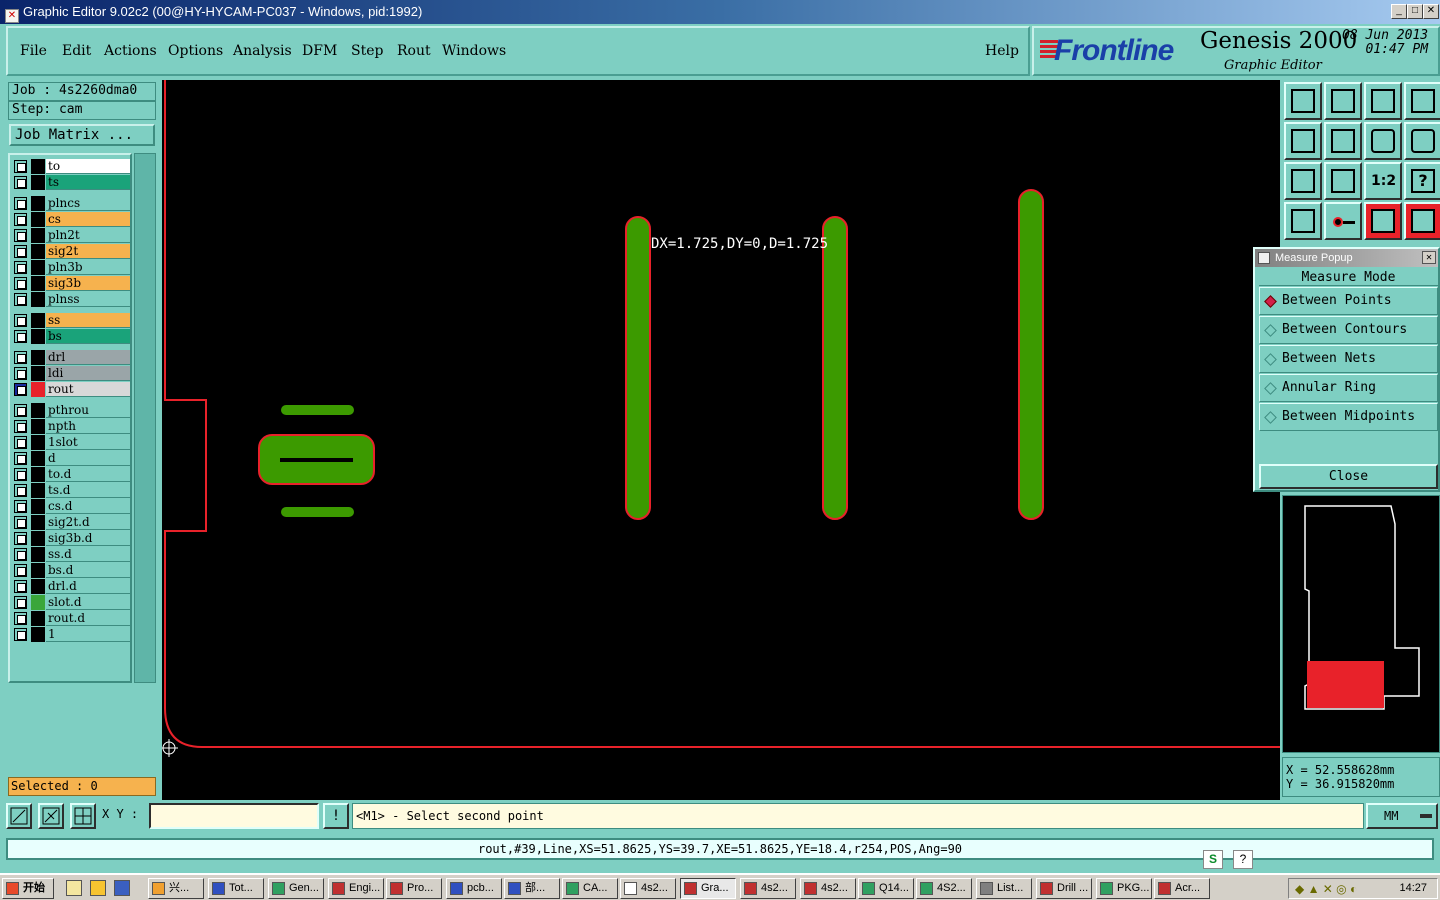  What do you see at coordinates (1348, 359) in the screenshot?
I see `option-between-nets: Between Nets` at bounding box center [1348, 359].